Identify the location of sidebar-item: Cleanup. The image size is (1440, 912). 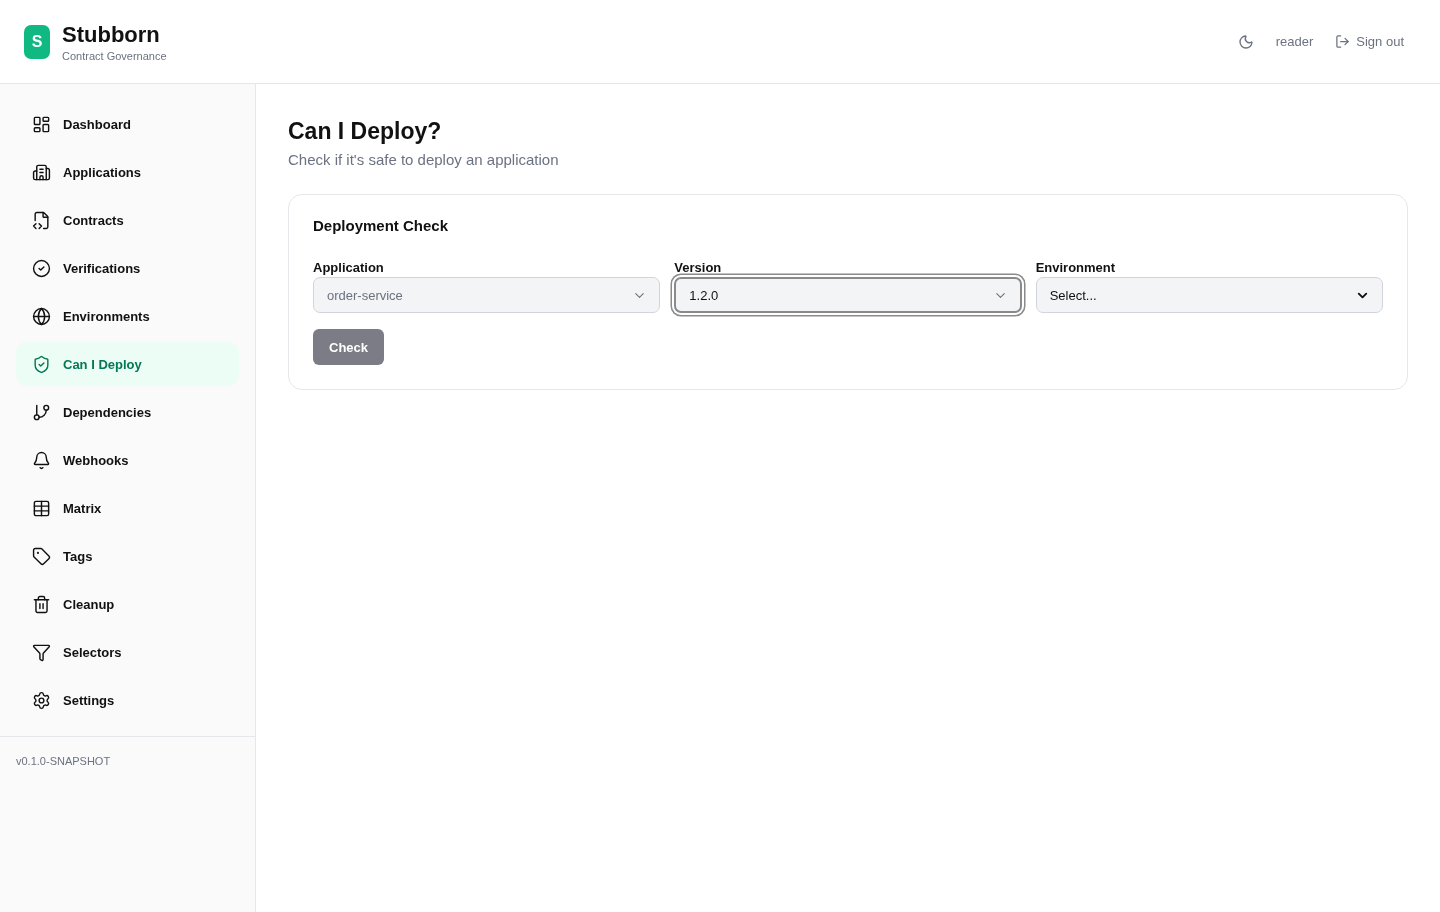
(127, 604).